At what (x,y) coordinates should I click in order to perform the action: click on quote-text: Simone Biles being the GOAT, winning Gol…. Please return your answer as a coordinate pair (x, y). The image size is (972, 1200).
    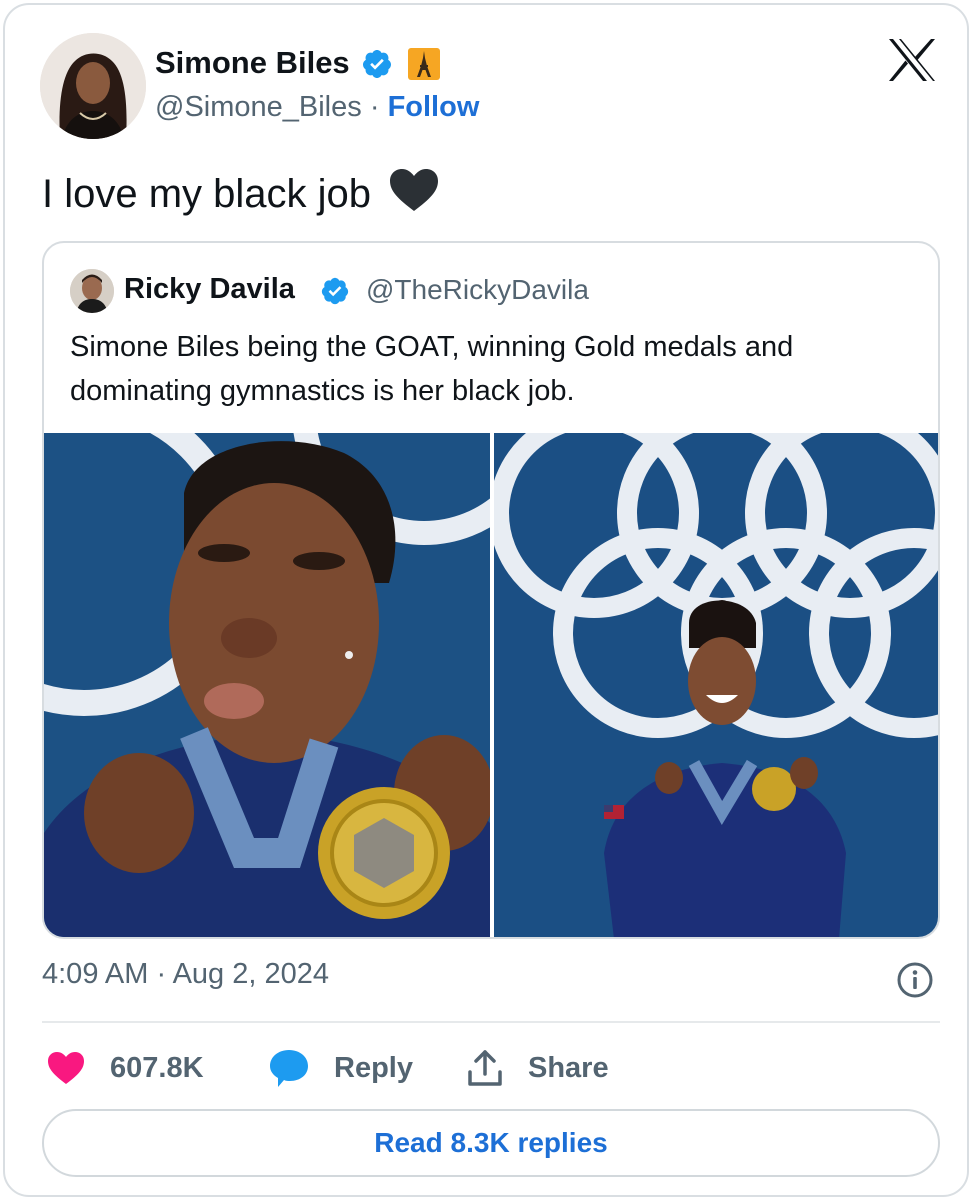
    Looking at the image, I should click on (432, 369).